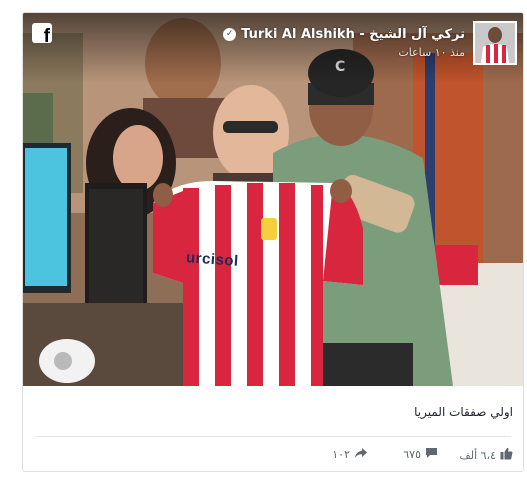 The image size is (527, 481). I want to click on facebook-logo-icon: f, so click(42, 33).